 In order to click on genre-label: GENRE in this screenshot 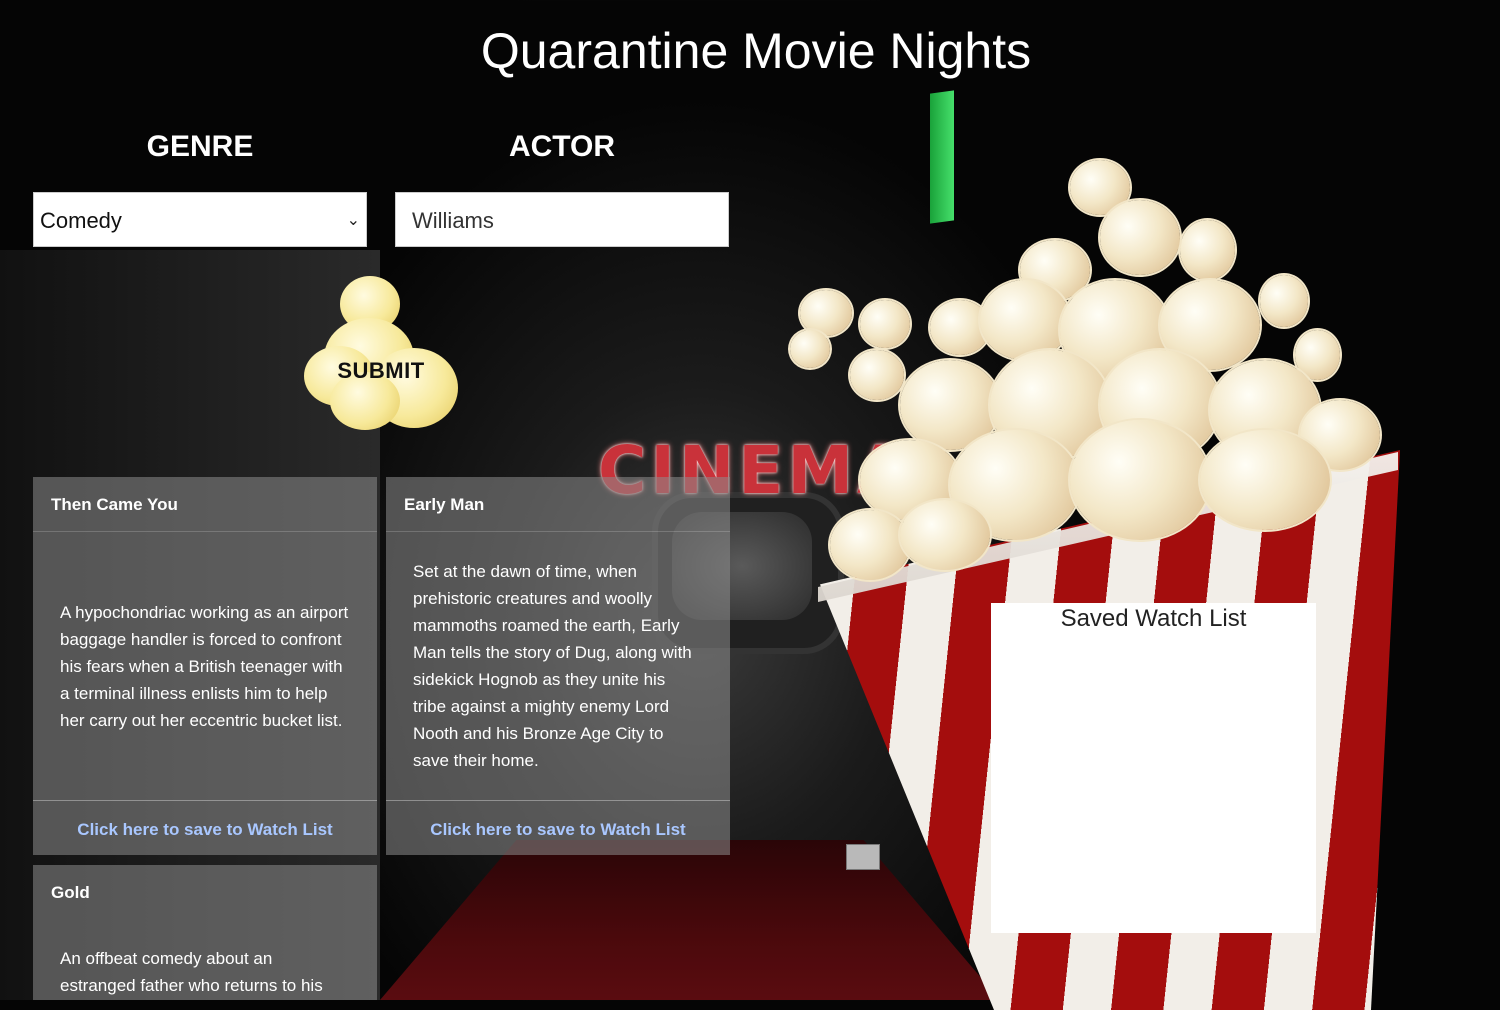, I will do `click(200, 146)`.